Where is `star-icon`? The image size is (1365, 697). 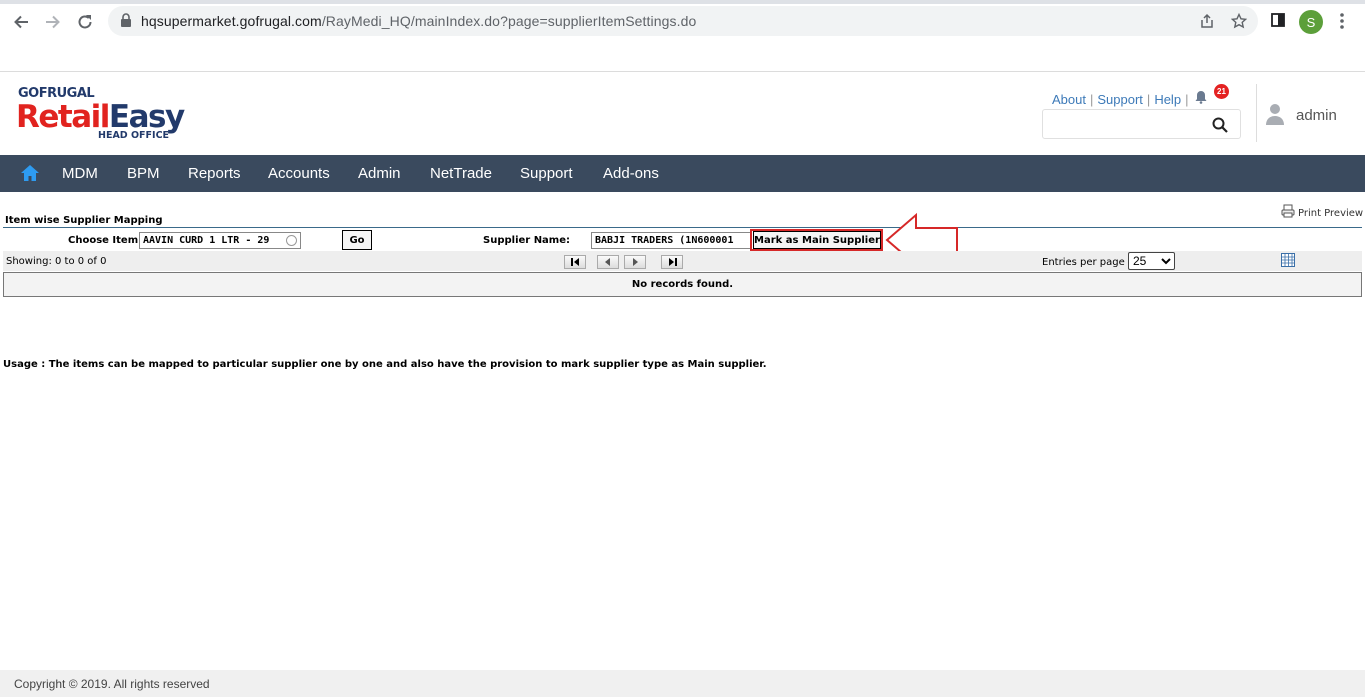 star-icon is located at coordinates (1239, 21).